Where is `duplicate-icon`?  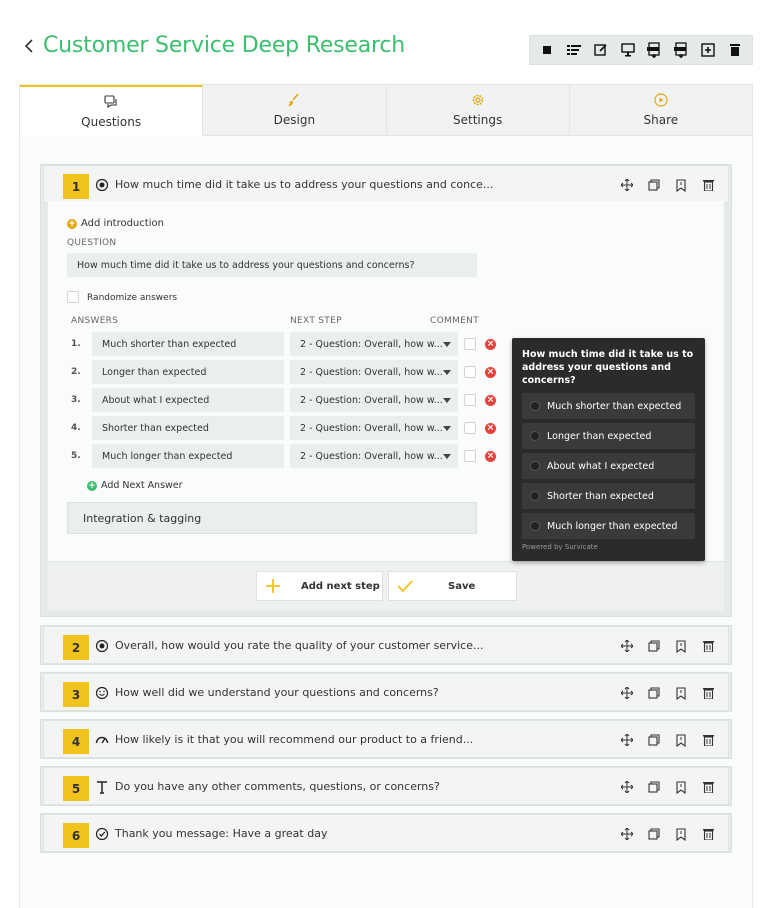 duplicate-icon is located at coordinates (708, 50).